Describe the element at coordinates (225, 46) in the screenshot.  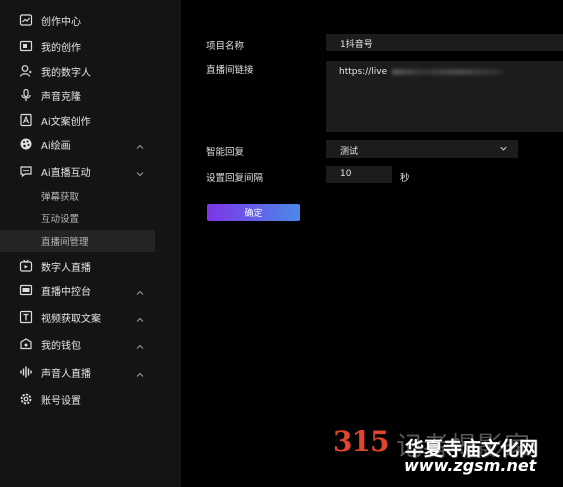
I see `project-name-label: 项目名称` at that location.